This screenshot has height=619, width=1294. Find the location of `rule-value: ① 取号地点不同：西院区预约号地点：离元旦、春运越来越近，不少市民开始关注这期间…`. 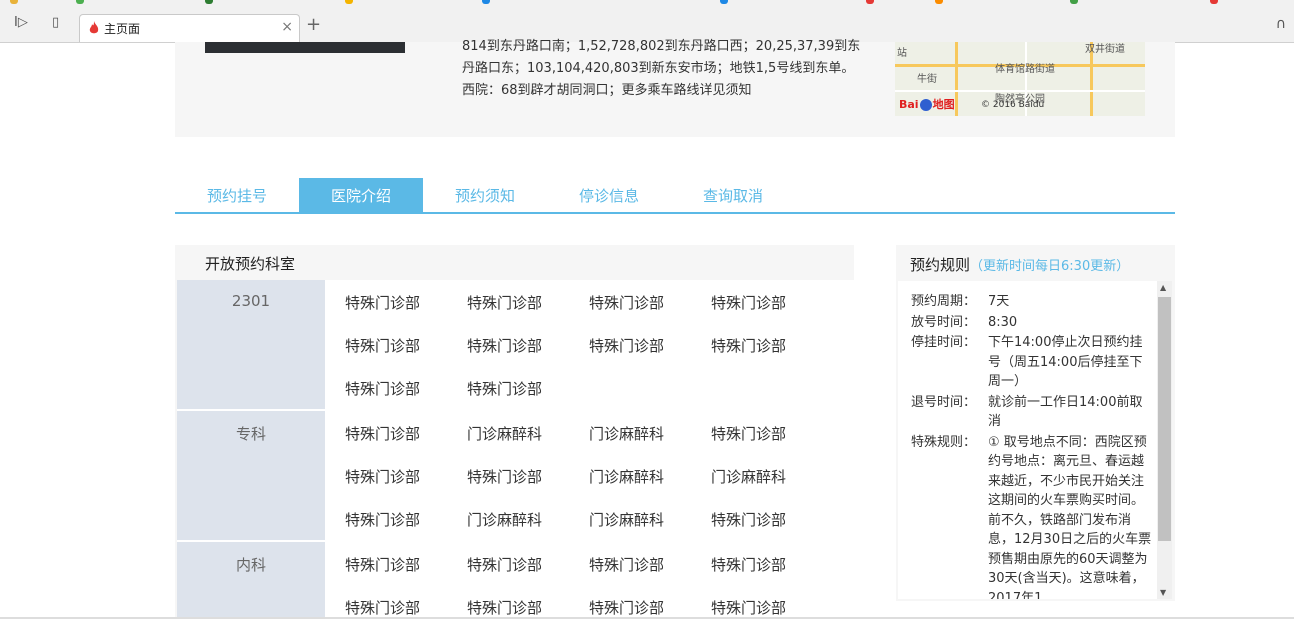

rule-value: ① 取号地点不同：西院区预约号地点：离元旦、春运越来越近，不少市民开始关注这期间… is located at coordinates (1070, 517).